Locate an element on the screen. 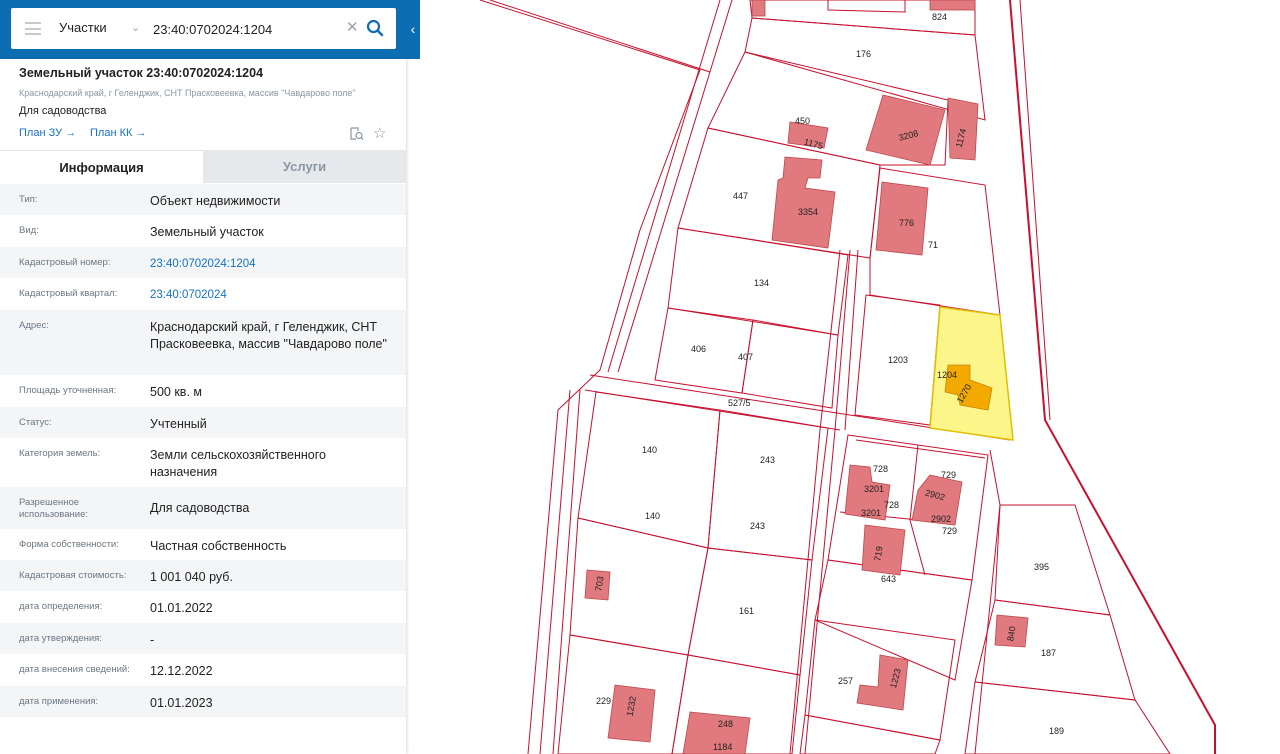 The height and width of the screenshot is (754, 1280). info-value: Земельный участок is located at coordinates (207, 232).